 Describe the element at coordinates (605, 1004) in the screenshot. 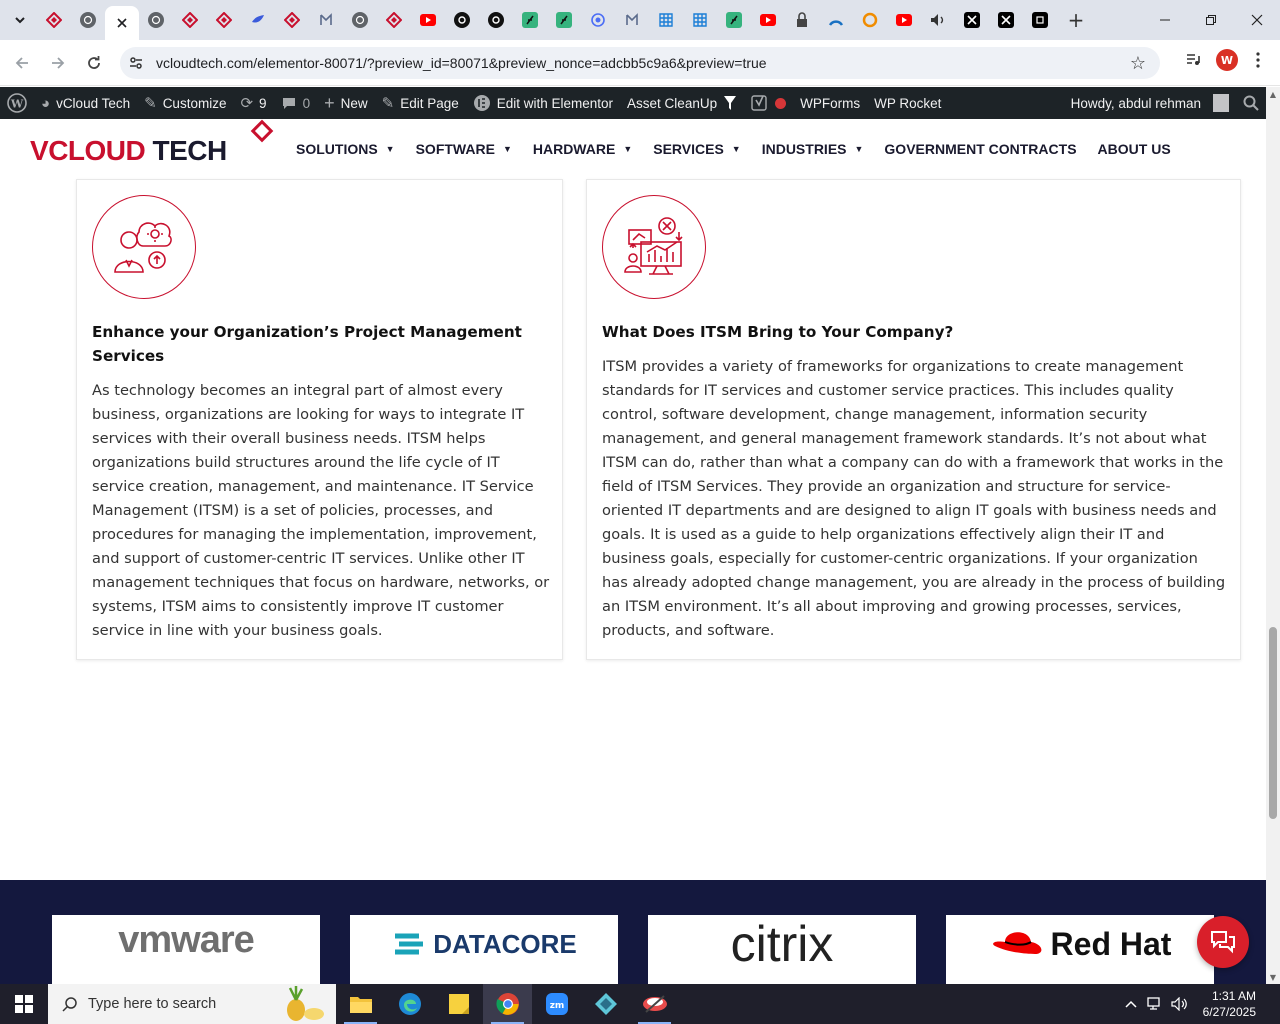

I see `taskbar-app-diamond` at that location.